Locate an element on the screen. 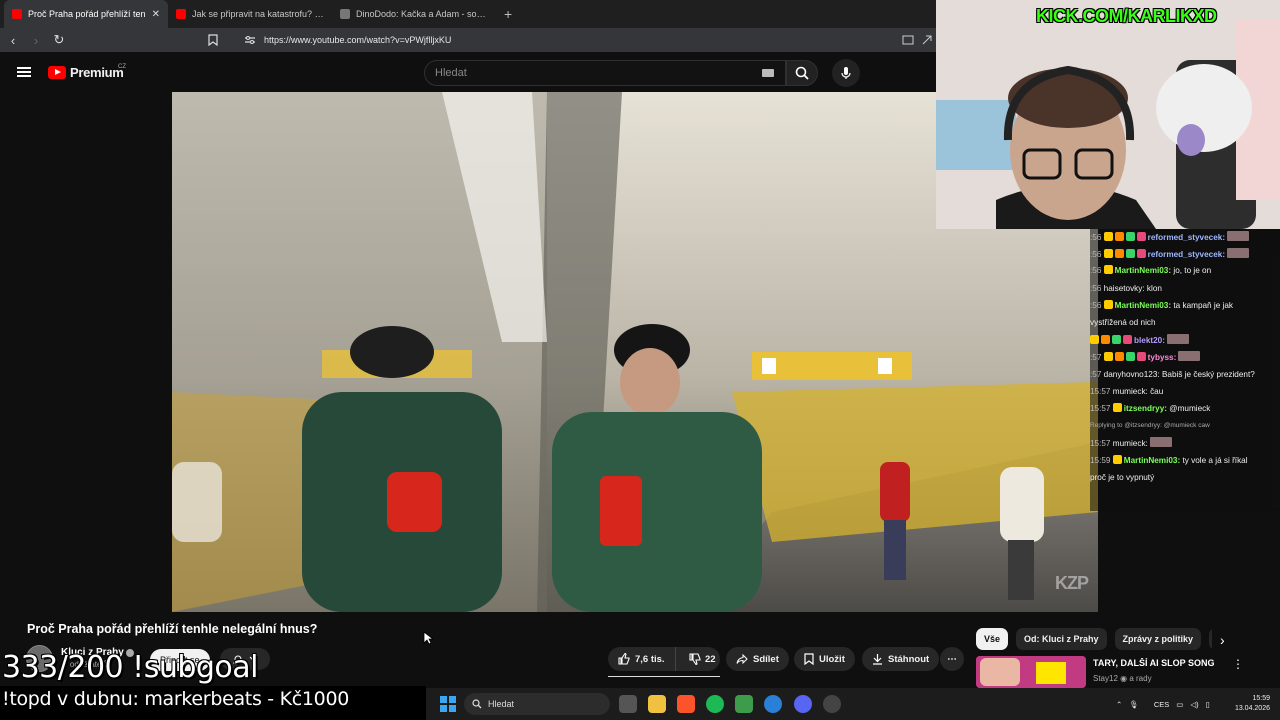  tab-label: Proč Praha pořád přehlíží ten is located at coordinates (87, 14).